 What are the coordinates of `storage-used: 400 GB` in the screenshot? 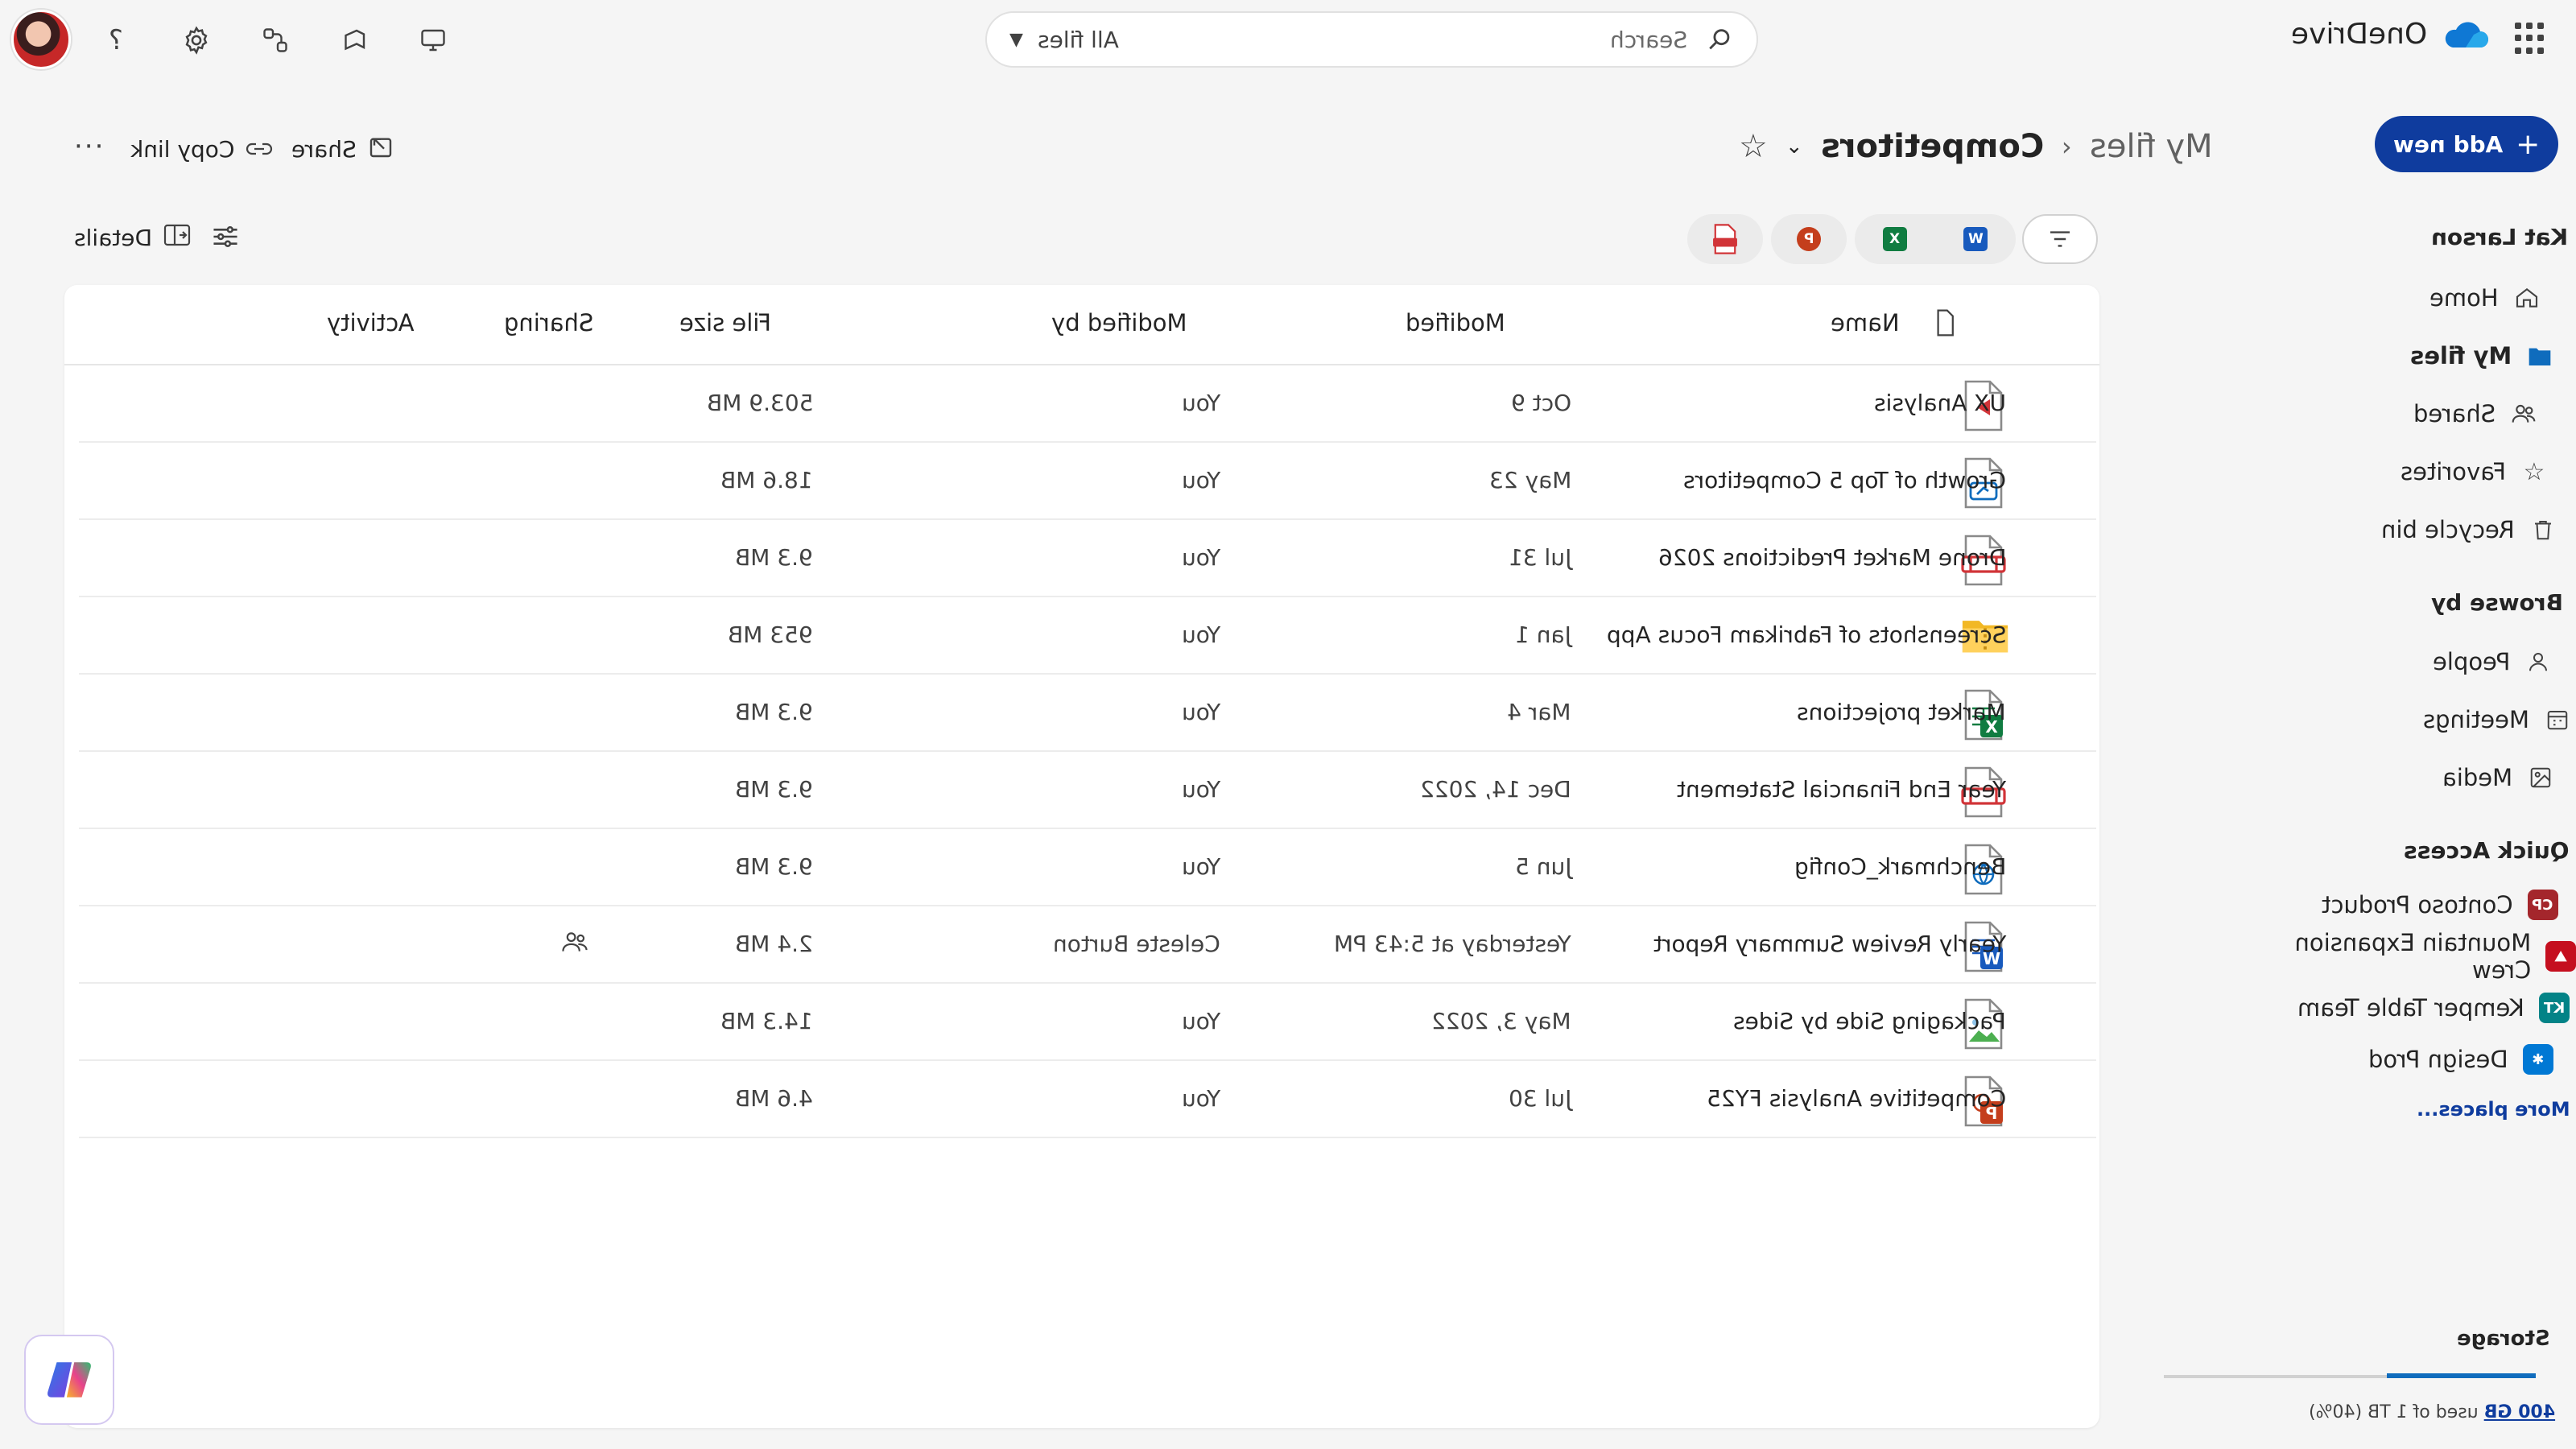 It's located at (2519, 1412).